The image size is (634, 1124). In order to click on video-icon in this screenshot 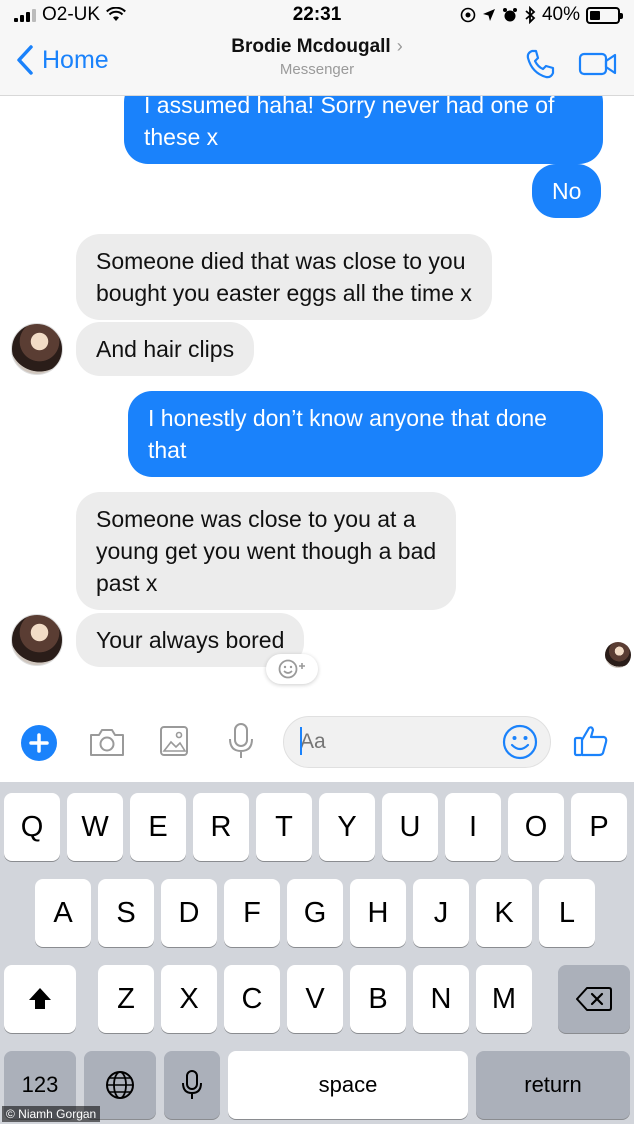, I will do `click(598, 64)`.